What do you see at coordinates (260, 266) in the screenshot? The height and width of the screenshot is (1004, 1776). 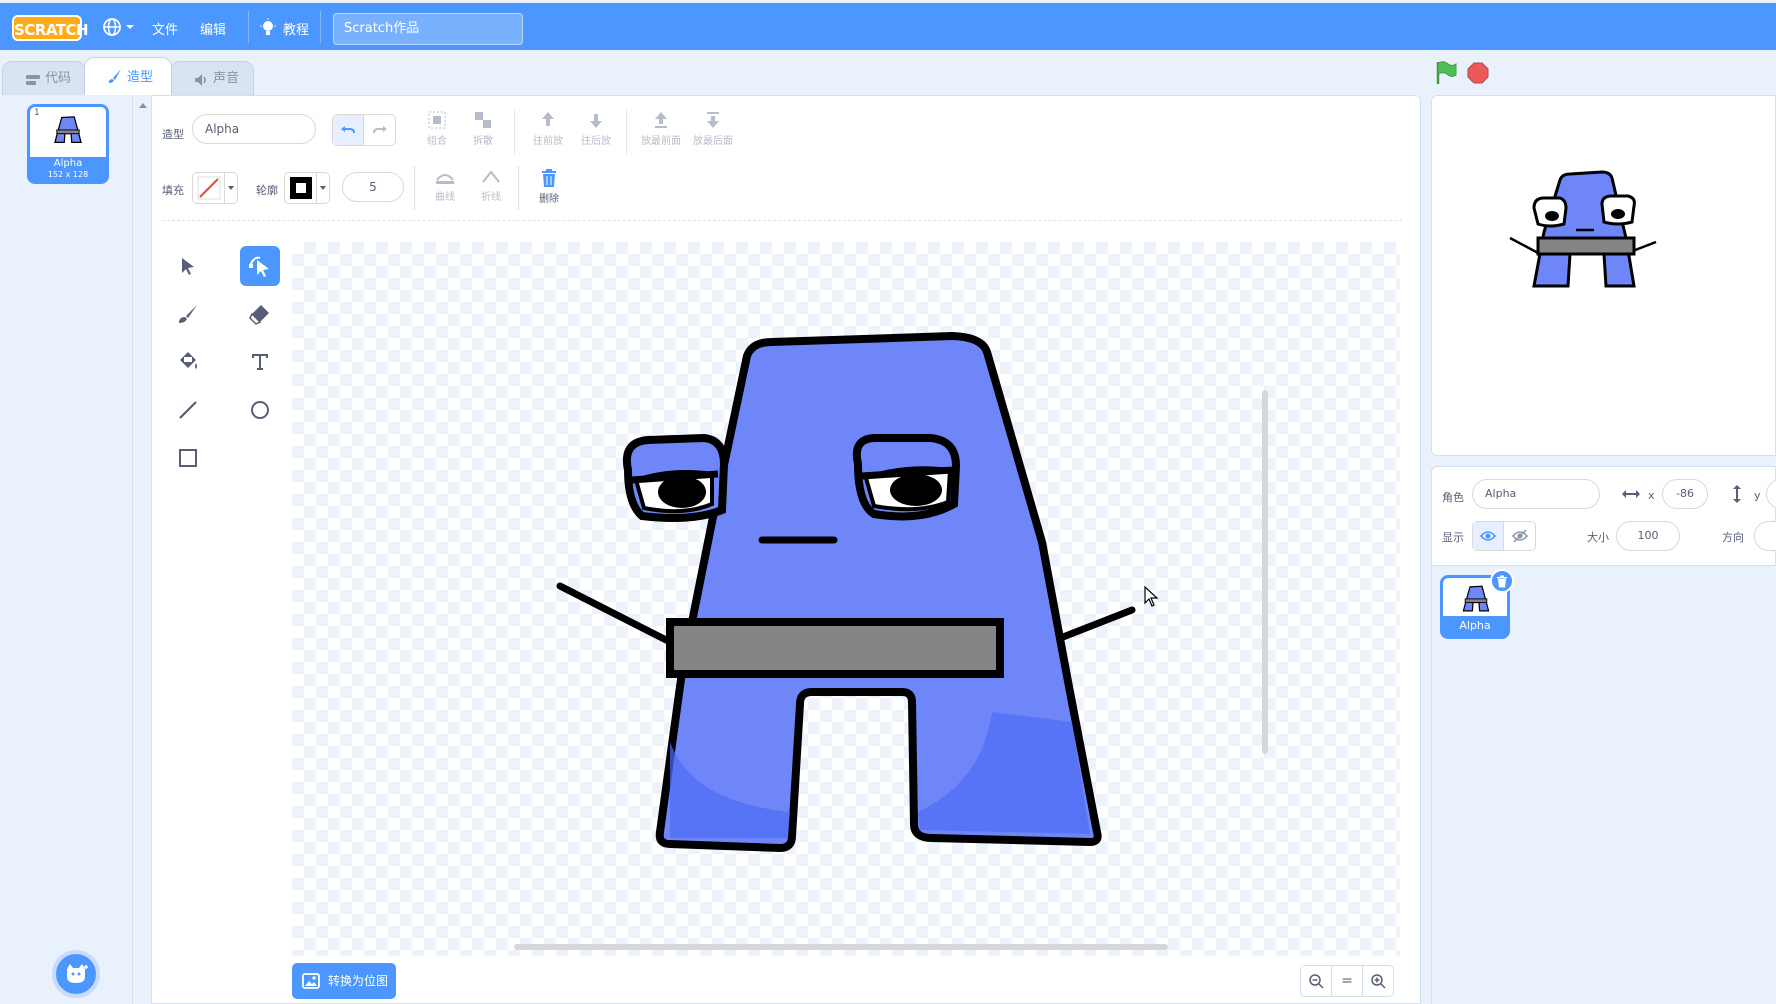 I see `reshape-tool` at bounding box center [260, 266].